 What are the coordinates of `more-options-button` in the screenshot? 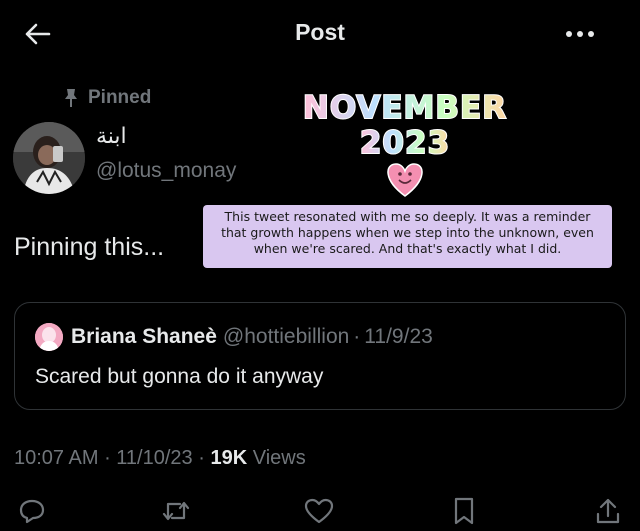 It's located at (580, 34).